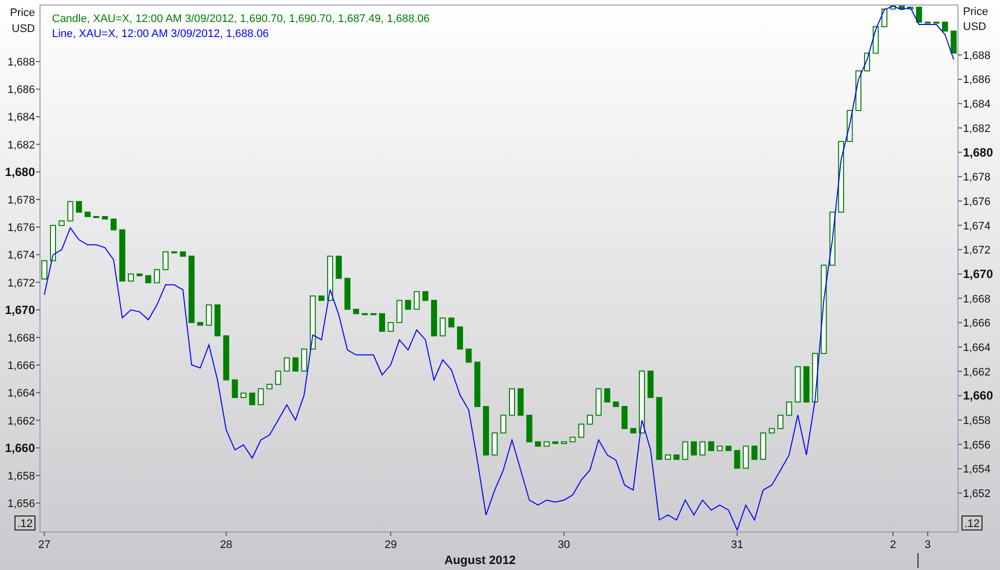 Image resolution: width=1000 pixels, height=570 pixels. What do you see at coordinates (737, 545) in the screenshot?
I see `axis-label: 31` at bounding box center [737, 545].